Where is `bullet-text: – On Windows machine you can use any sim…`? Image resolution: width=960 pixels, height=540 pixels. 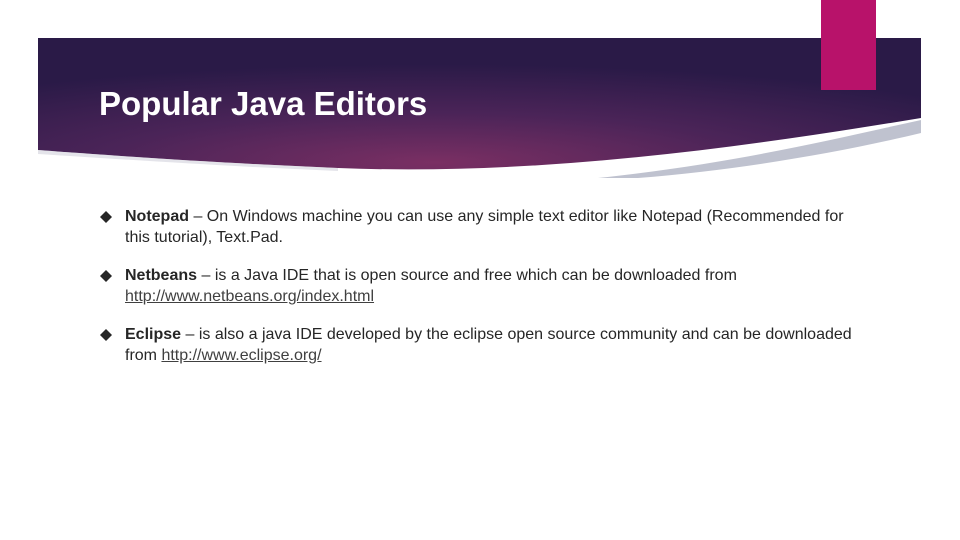 bullet-text: – On Windows machine you can use any sim… is located at coordinates (484, 227).